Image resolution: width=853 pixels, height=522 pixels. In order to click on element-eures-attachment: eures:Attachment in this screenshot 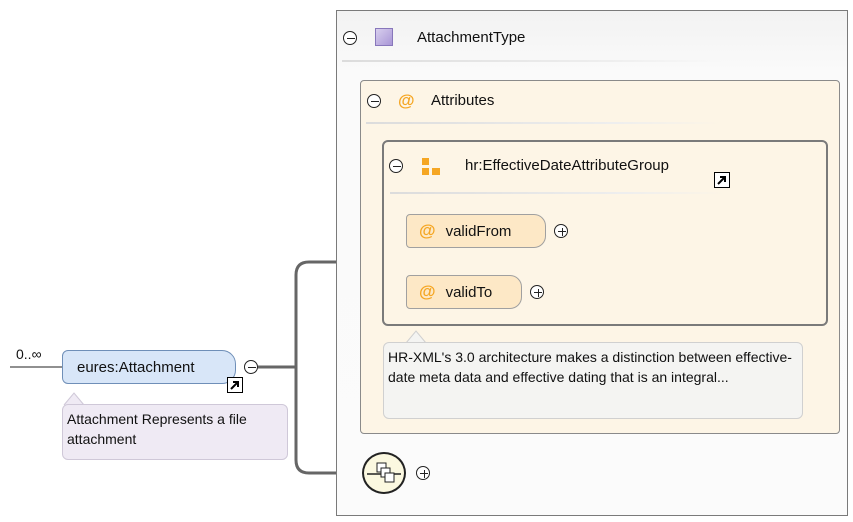, I will do `click(149, 367)`.